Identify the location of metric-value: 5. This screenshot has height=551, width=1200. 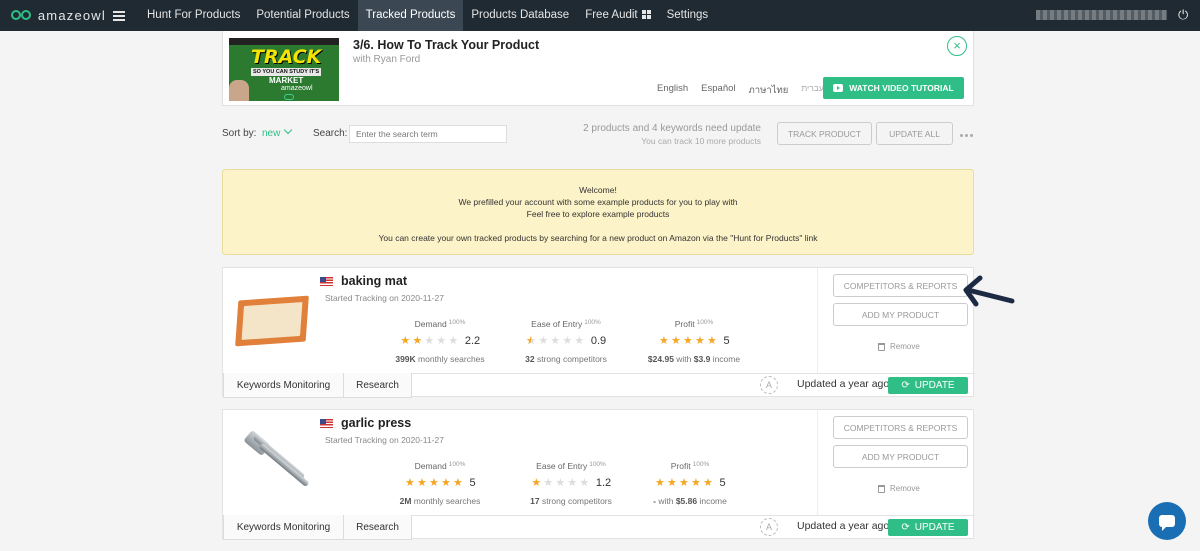
(726, 341).